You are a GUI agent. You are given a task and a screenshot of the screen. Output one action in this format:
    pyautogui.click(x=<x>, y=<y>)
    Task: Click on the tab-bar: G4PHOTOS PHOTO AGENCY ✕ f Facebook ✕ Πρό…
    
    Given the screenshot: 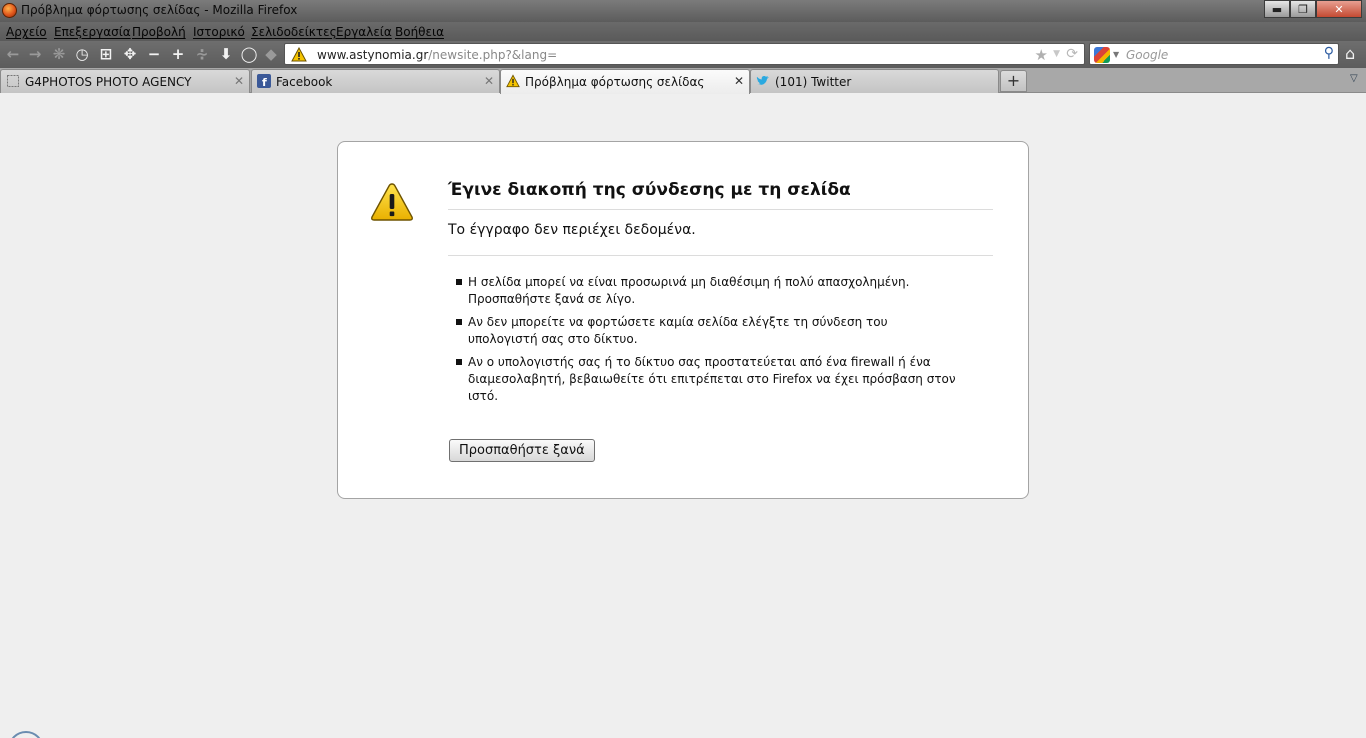 What is the action you would take?
    pyautogui.click(x=683, y=81)
    